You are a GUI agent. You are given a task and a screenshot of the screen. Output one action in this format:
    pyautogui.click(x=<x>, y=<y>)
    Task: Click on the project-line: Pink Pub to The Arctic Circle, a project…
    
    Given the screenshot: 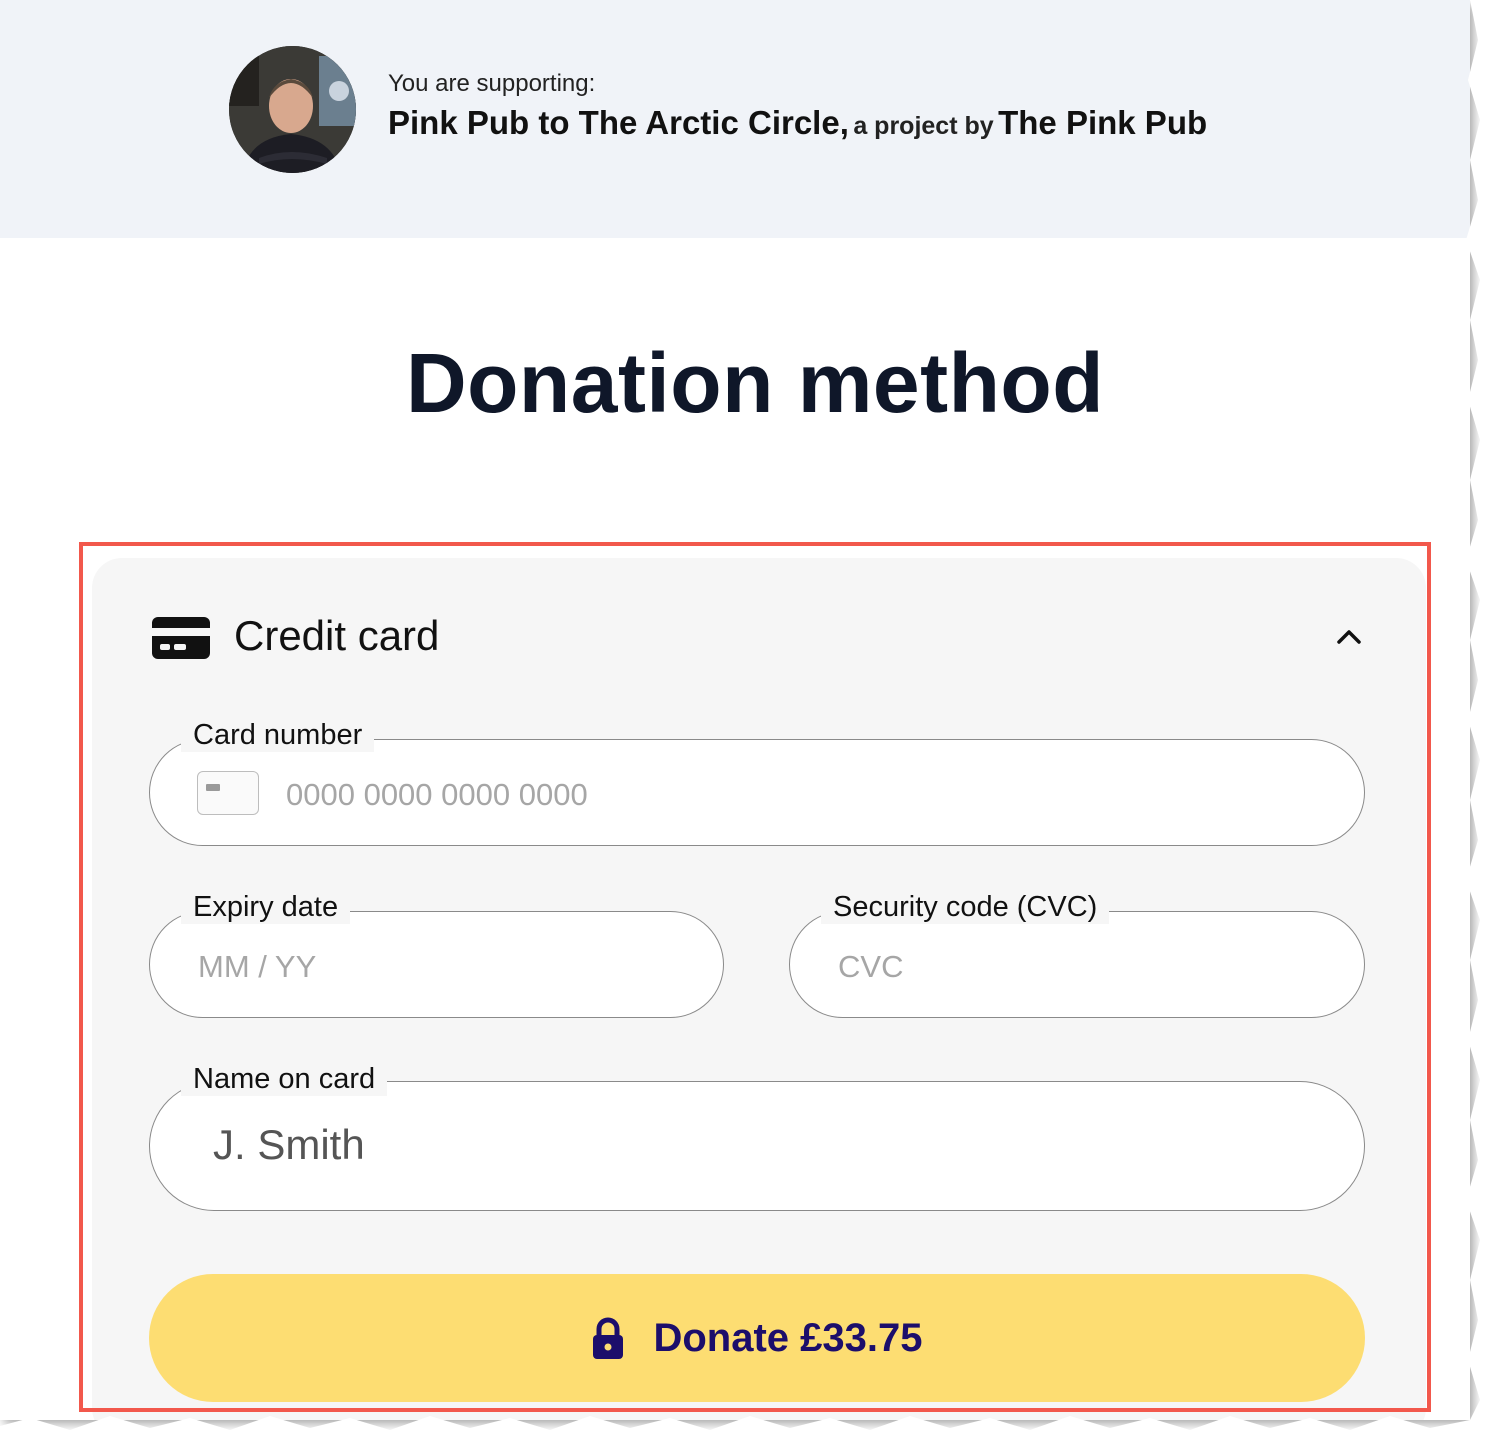 What is the action you would take?
    pyautogui.click(x=797, y=123)
    